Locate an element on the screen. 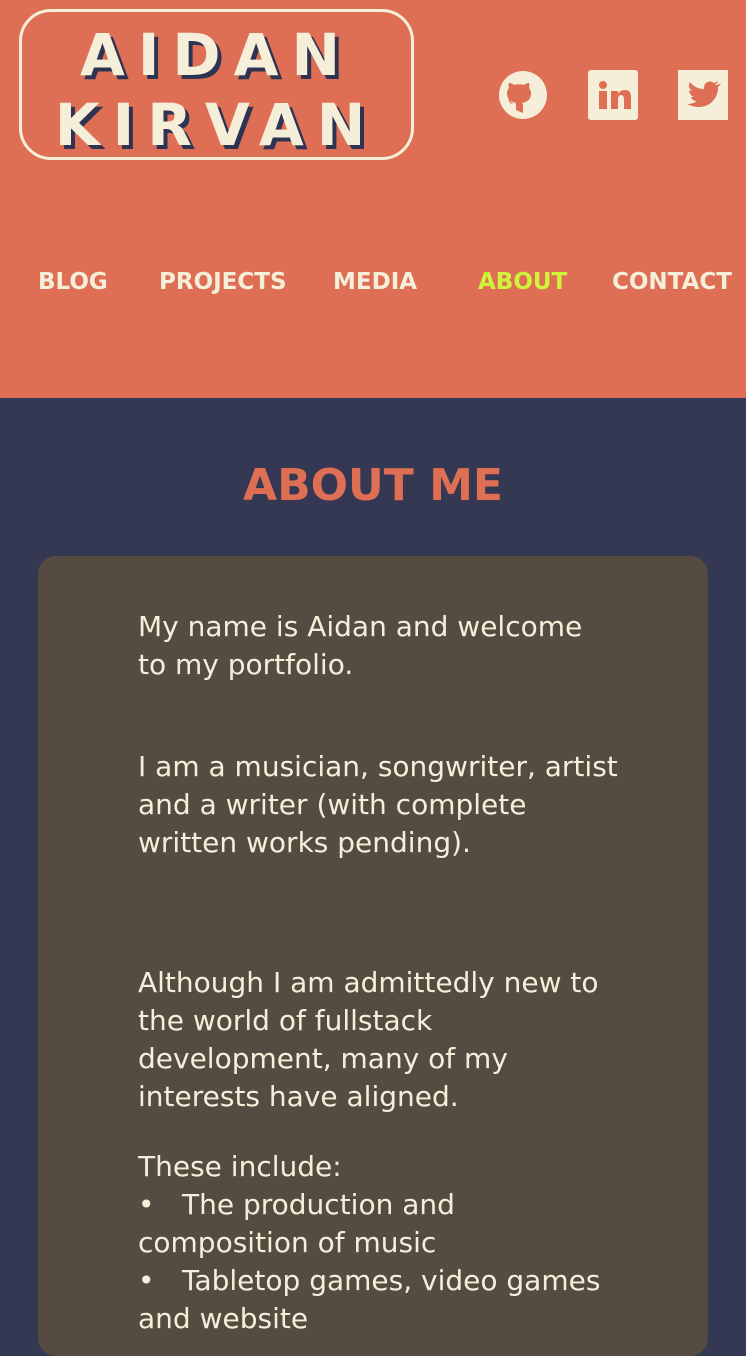 The image size is (746, 1356). twitter-icon is located at coordinates (703, 95).